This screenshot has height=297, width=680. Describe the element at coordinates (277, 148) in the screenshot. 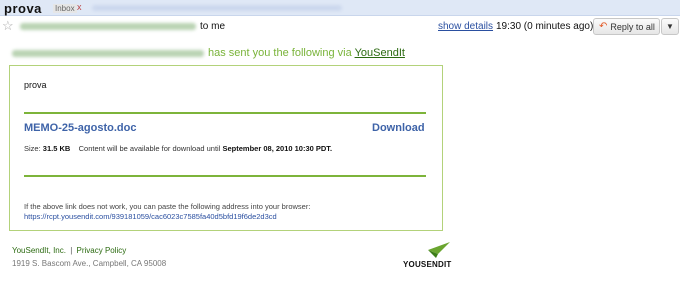

I see `availability-date: September 08, 2010 10:30 PDT.` at that location.